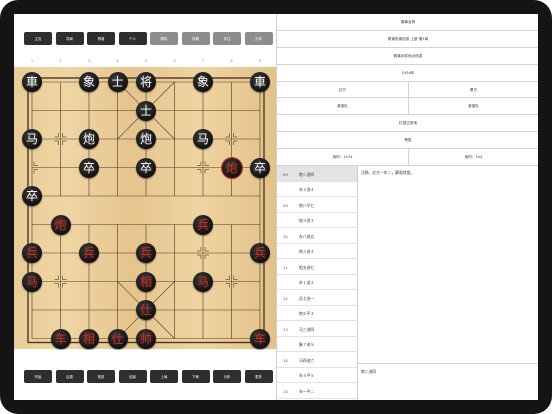 Image resolution: width=552 pixels, height=414 pixels. Describe the element at coordinates (342, 89) in the screenshot. I see `red-player-label: 红方` at that location.